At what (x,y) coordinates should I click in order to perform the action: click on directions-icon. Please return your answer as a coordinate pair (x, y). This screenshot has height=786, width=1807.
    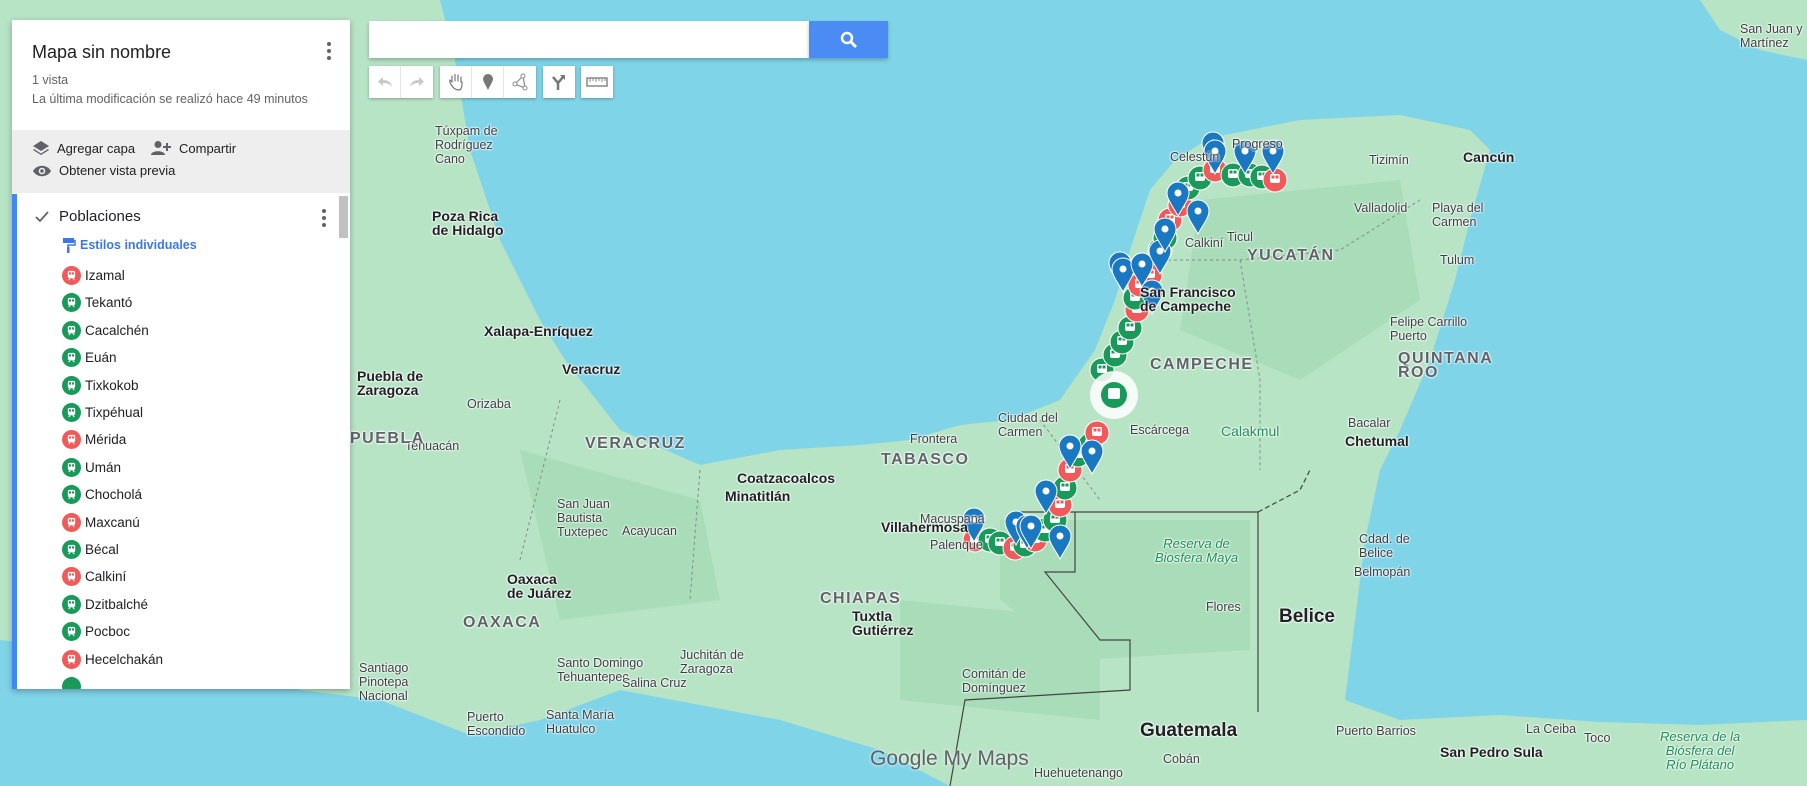
    Looking at the image, I should click on (558, 82).